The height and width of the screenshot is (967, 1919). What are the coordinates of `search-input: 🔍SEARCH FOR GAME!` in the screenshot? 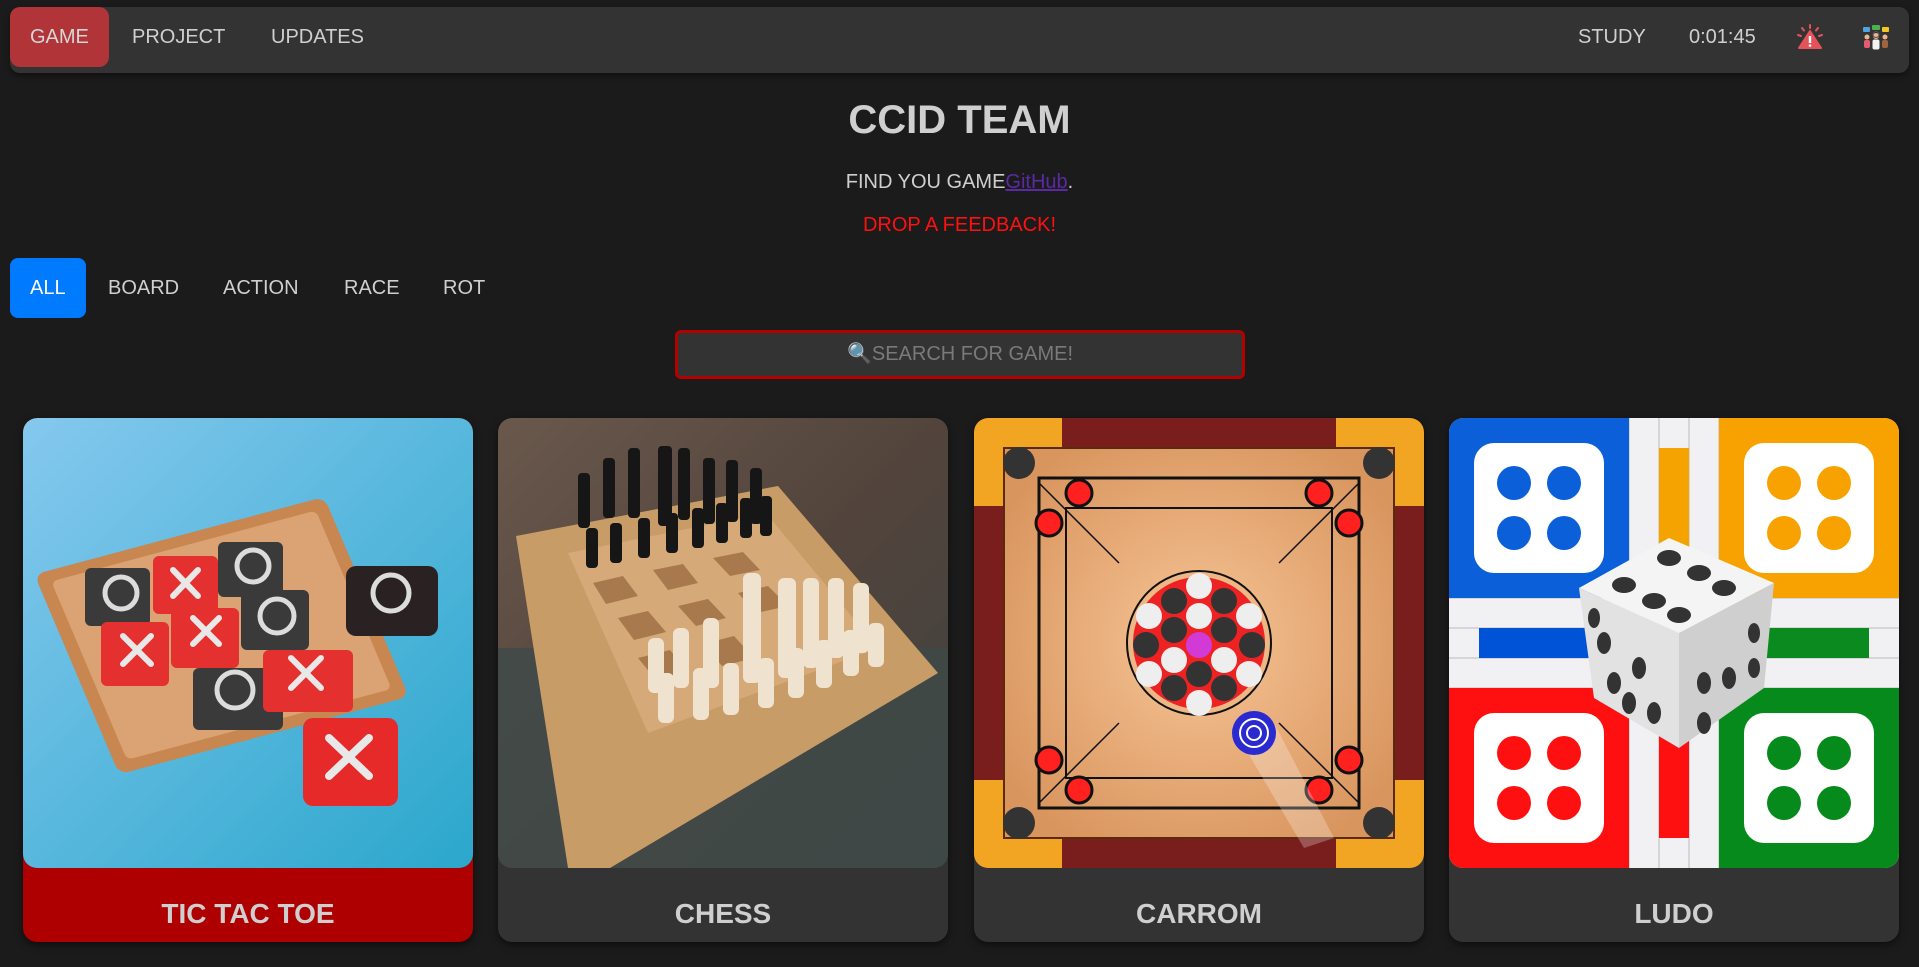 It's located at (960, 354).